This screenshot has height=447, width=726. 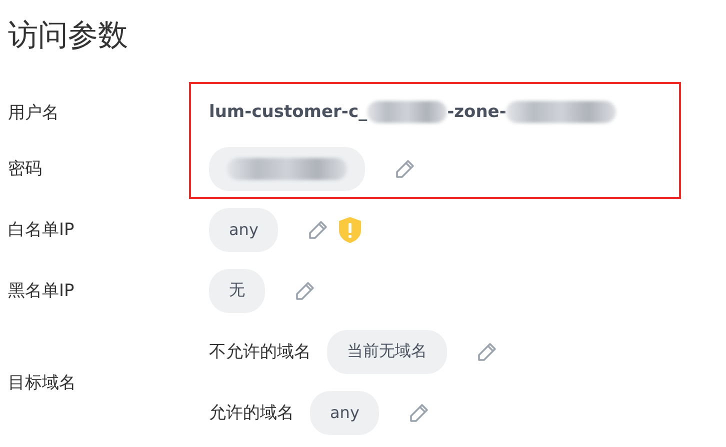 I want to click on field-label: 密码, so click(x=25, y=169).